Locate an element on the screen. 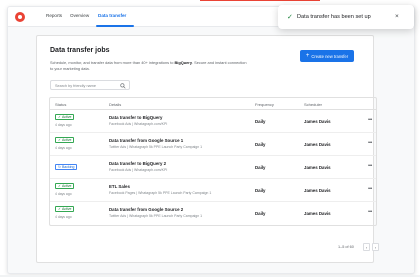 The width and height of the screenshot is (420, 277). header-details: Details is located at coordinates (115, 104).